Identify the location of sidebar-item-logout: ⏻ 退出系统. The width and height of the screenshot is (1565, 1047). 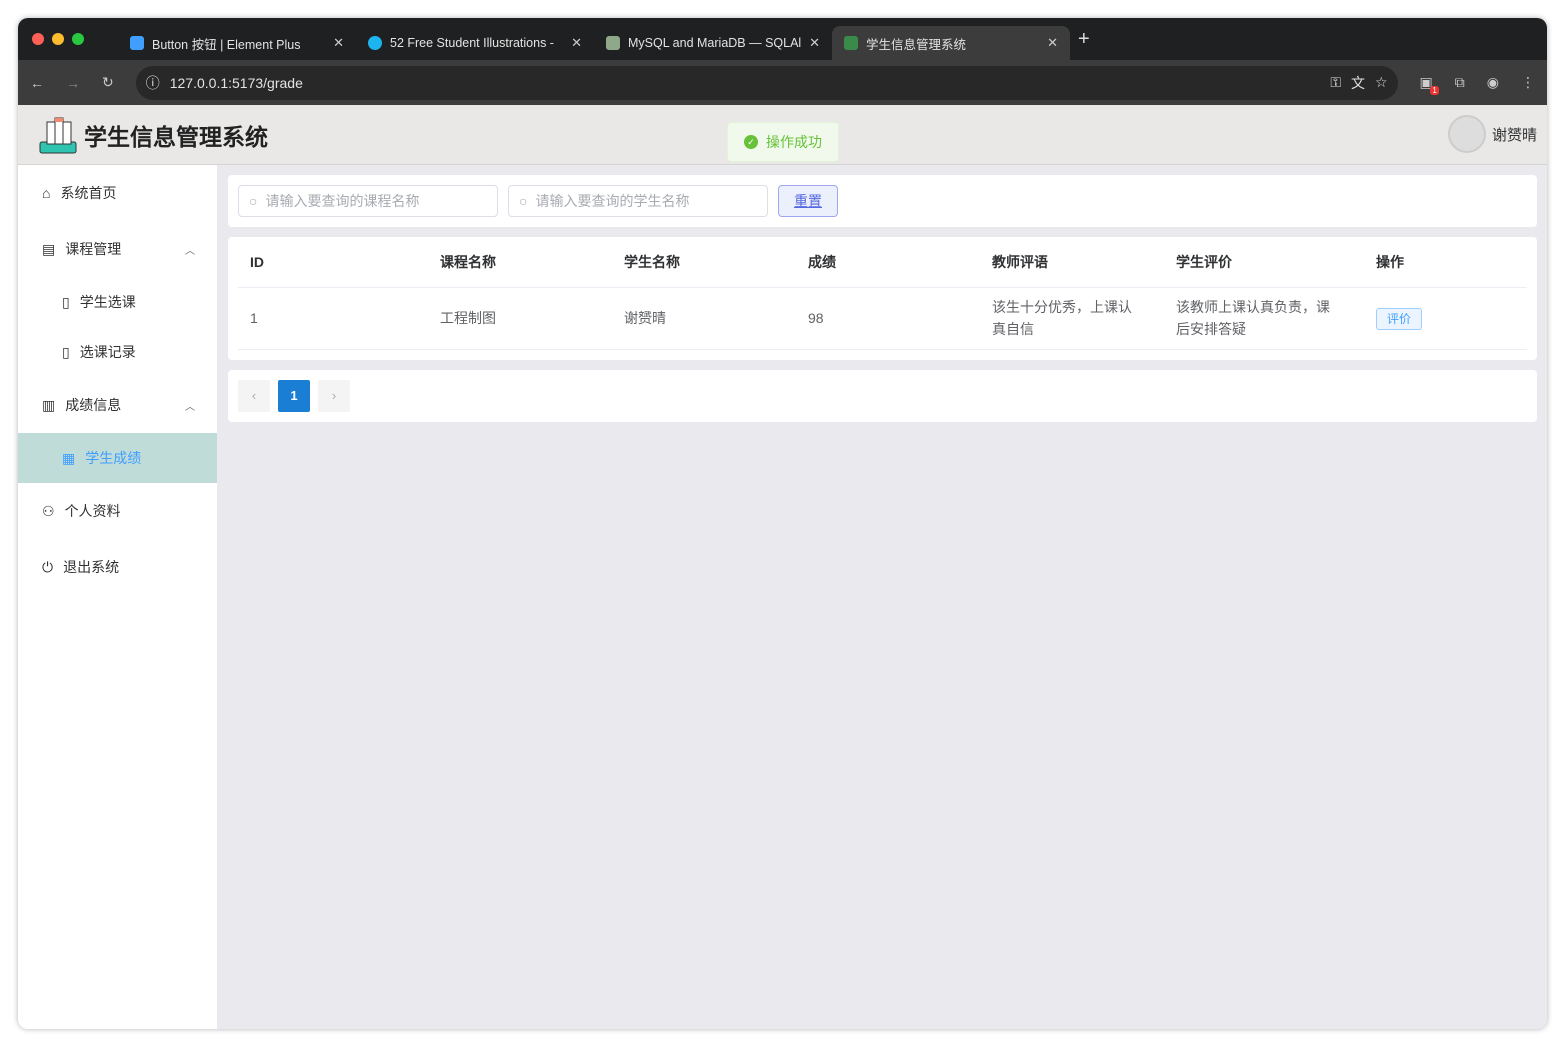
(117, 567).